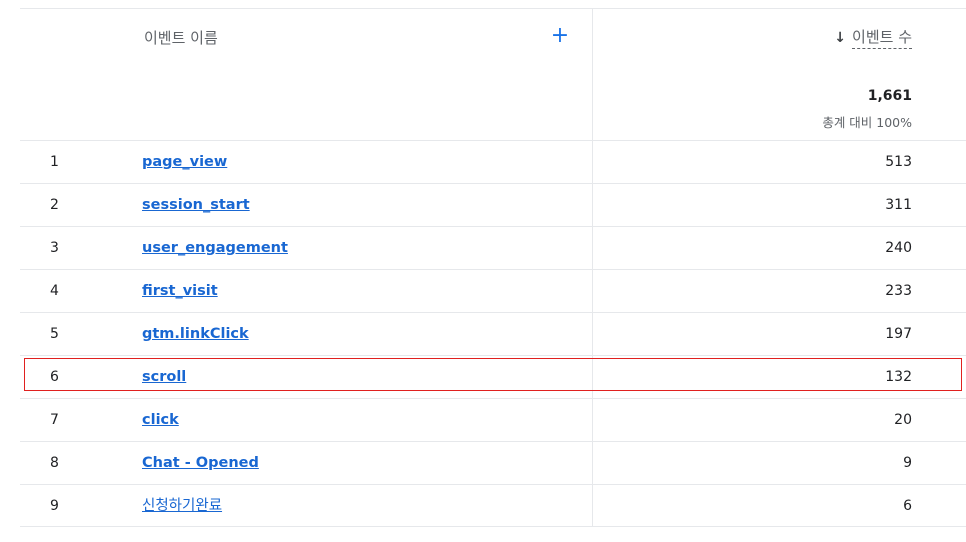 The image size is (966, 542). Describe the element at coordinates (493, 526) in the screenshot. I see `divider` at that location.